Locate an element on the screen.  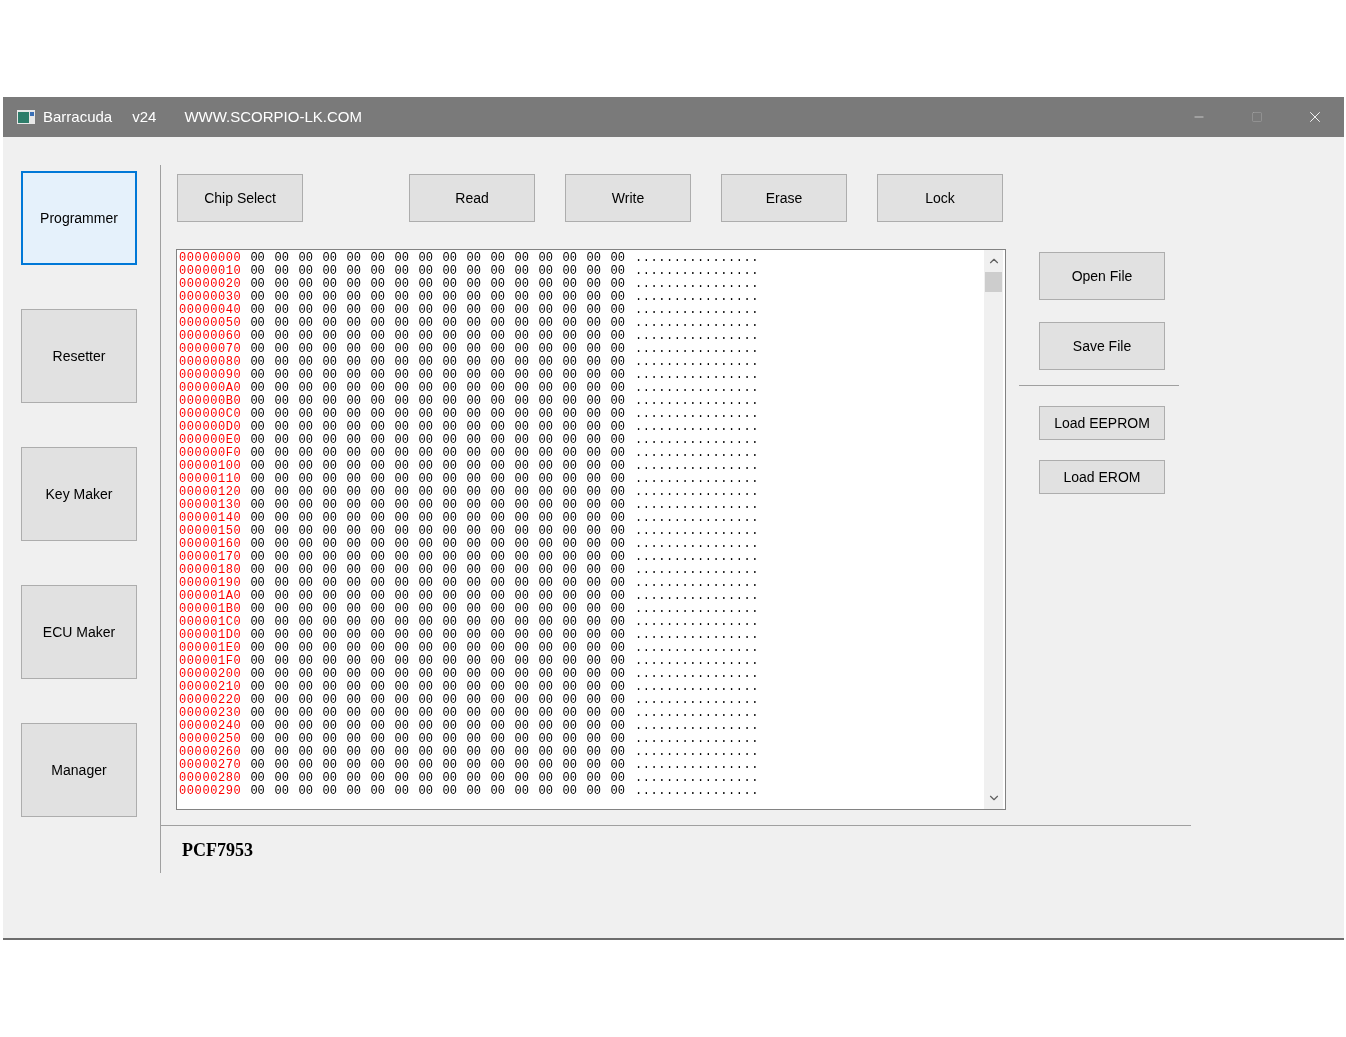
scrollbar-thumb is located at coordinates (993, 282).